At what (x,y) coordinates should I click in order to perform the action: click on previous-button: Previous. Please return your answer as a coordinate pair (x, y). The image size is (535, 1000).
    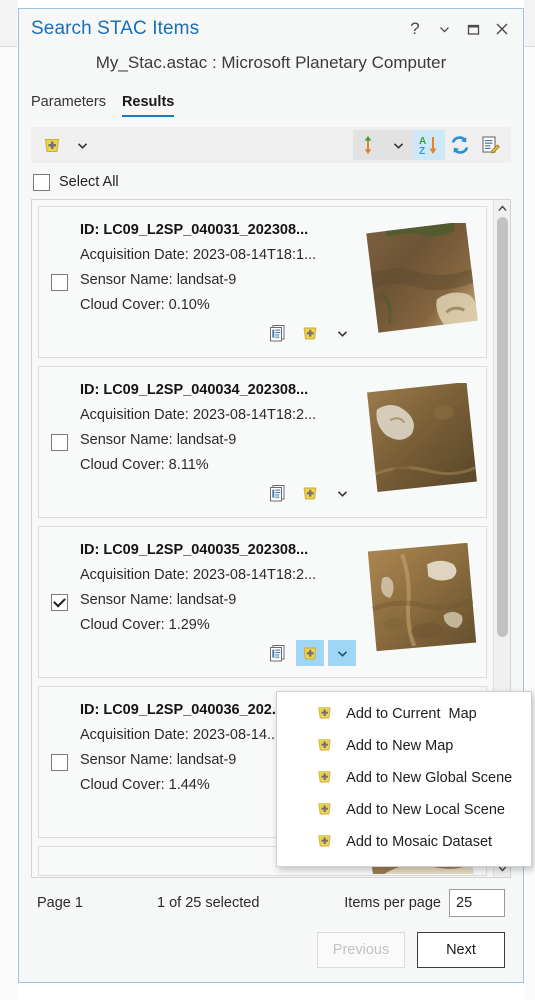
    Looking at the image, I should click on (361, 950).